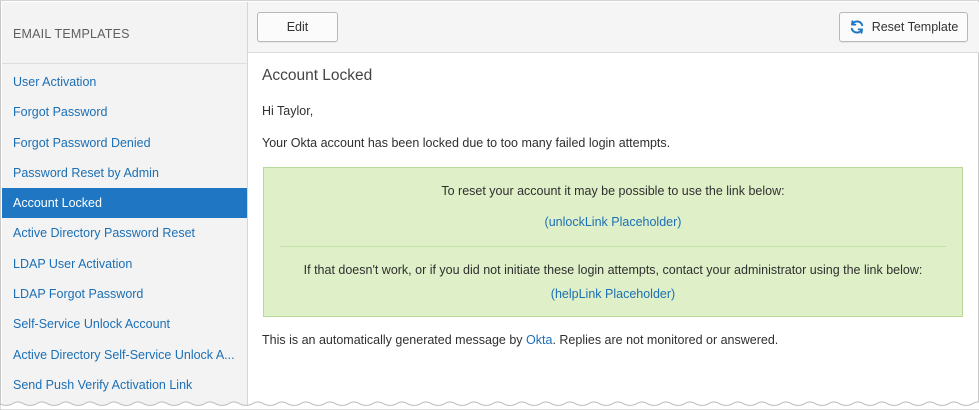 This screenshot has height=410, width=979. Describe the element at coordinates (124, 143) in the screenshot. I see `sidebar-item-forgot-password-denied: Forgot Password Denied` at that location.